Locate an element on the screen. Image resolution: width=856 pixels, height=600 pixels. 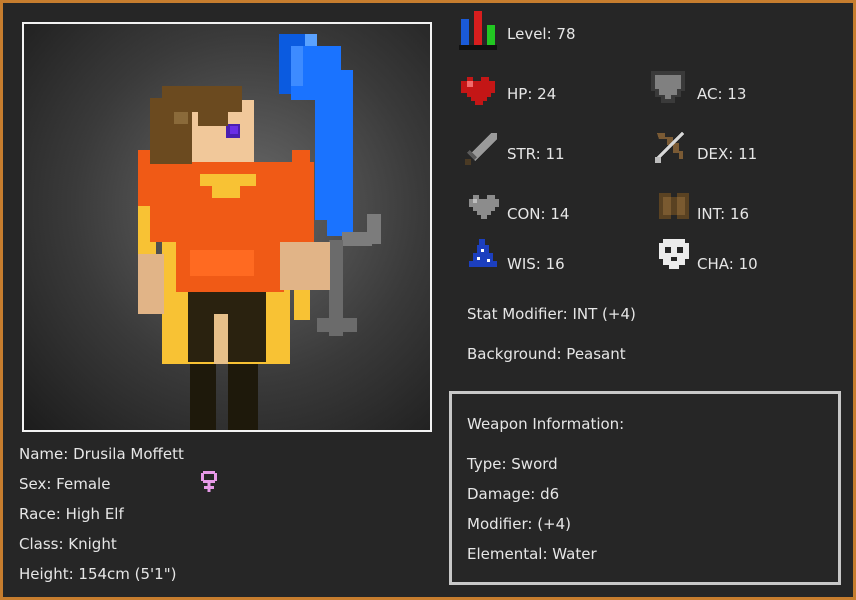
stat-con: CON: 14 is located at coordinates (538, 214).